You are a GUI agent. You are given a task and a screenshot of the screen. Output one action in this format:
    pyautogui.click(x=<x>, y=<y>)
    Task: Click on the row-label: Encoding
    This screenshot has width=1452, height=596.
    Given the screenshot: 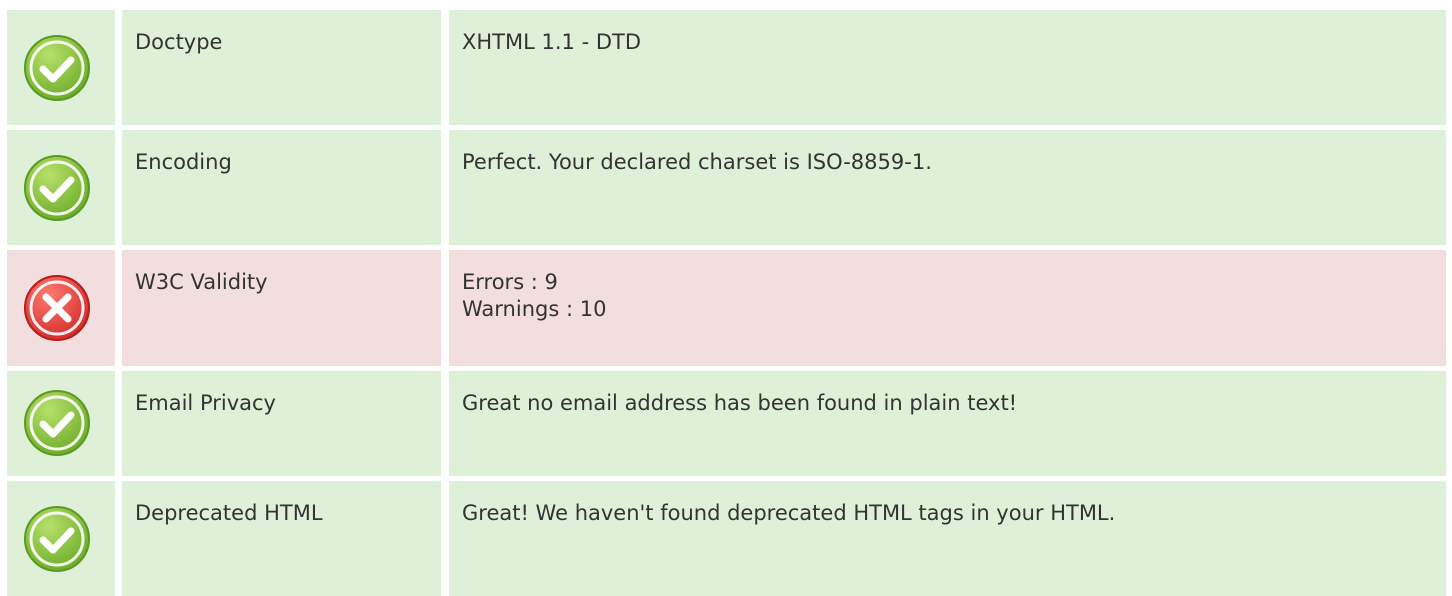 What is the action you would take?
    pyautogui.click(x=183, y=162)
    